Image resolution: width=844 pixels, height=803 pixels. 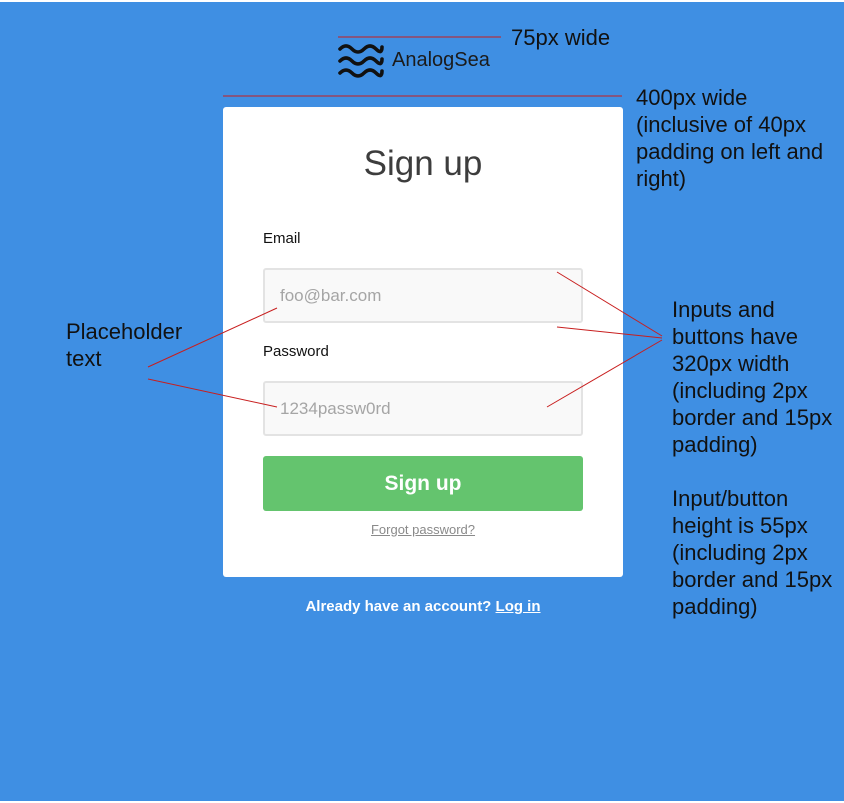 I want to click on annotation-logo-width: 75px wide, so click(x=561, y=37).